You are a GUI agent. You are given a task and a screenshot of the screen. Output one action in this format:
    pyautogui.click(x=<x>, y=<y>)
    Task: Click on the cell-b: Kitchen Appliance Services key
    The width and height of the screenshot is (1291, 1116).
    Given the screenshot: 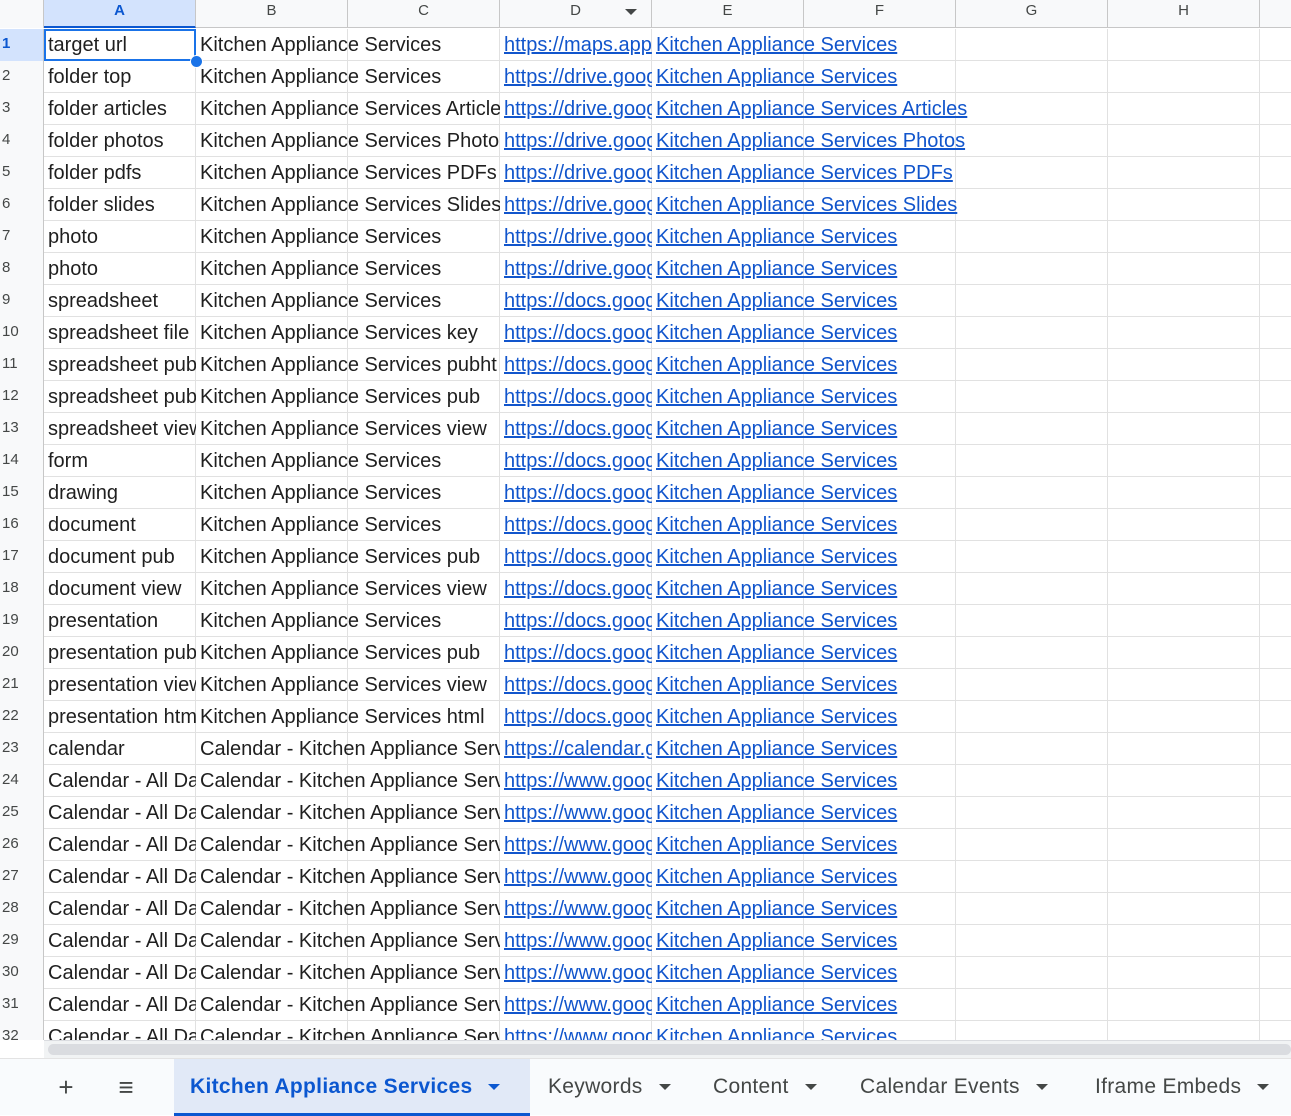 What is the action you would take?
    pyautogui.click(x=348, y=333)
    